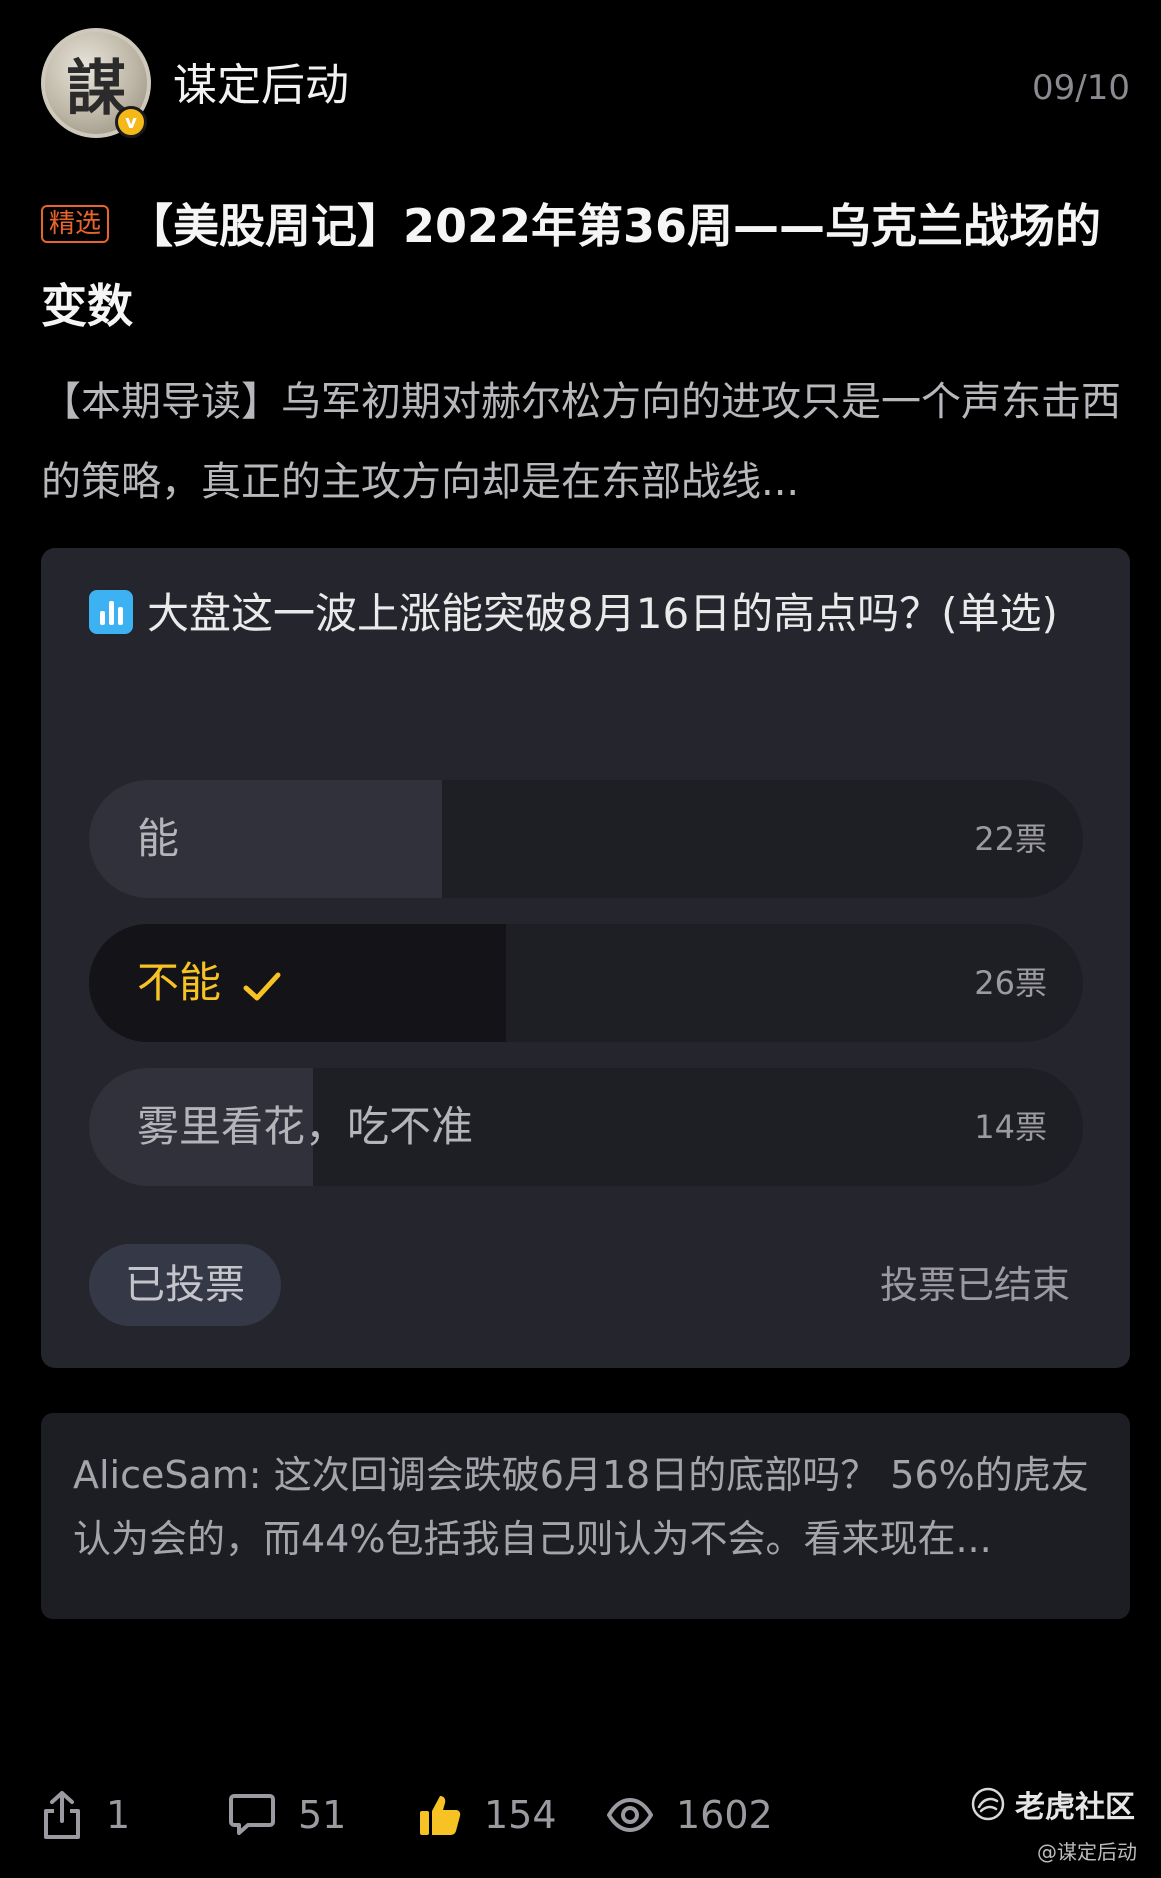  I want to click on poll-option-label: 能, so click(158, 838).